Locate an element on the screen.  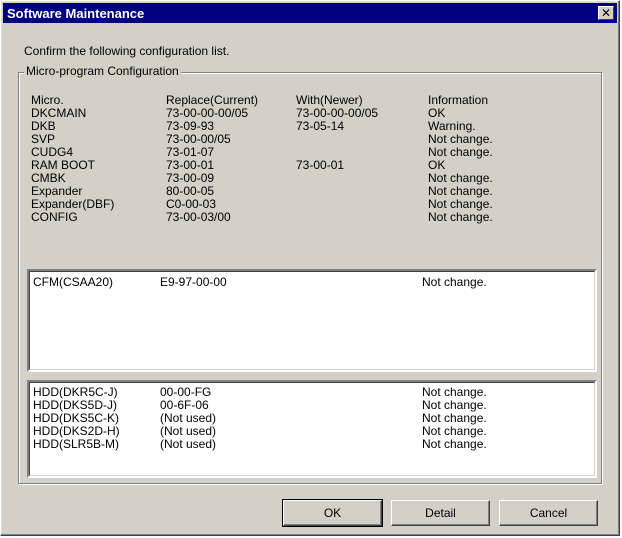
list-item: CFM(CSAA20) E9-97-00-00 Not change. is located at coordinates (309, 282).